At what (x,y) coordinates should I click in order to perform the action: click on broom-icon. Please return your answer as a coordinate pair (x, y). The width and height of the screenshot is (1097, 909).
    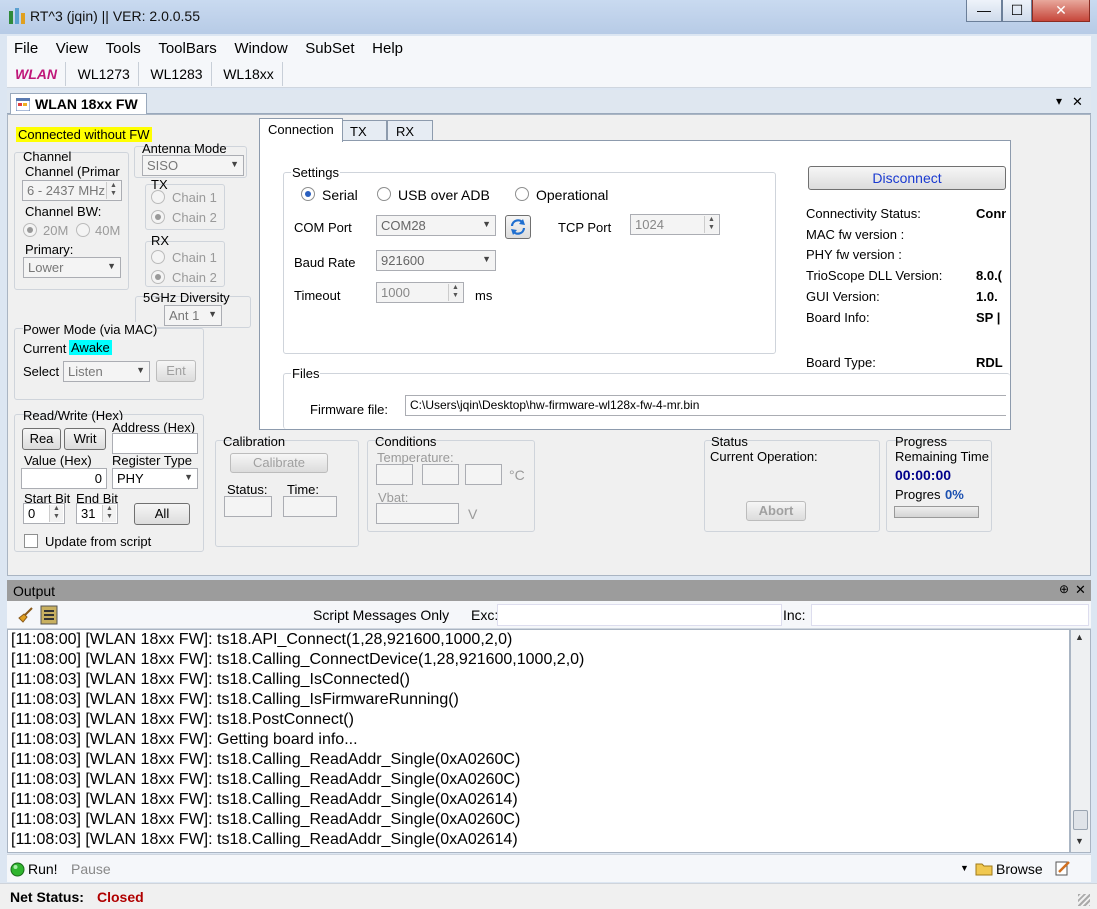
    Looking at the image, I should click on (26, 615).